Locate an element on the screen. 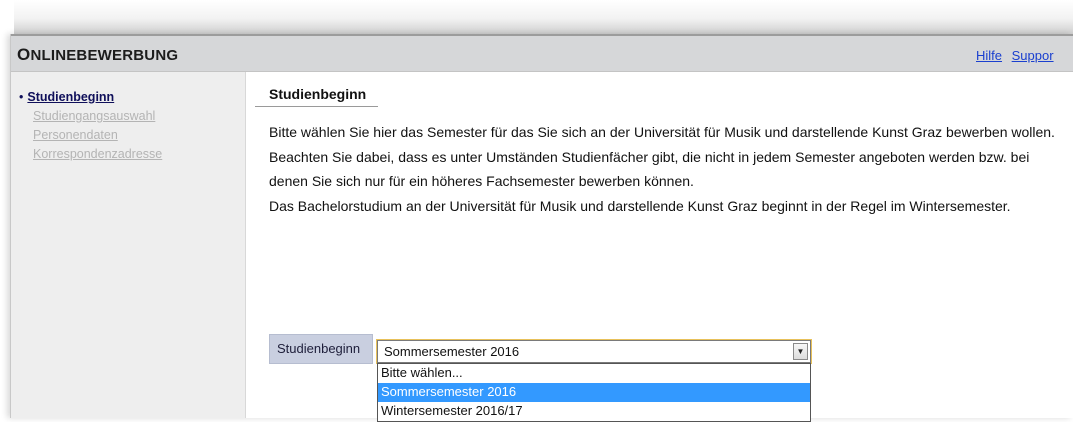 Image resolution: width=1073 pixels, height=422 pixels. sidebar-item-studienbeginn: • Studienbeginn is located at coordinates (128, 97).